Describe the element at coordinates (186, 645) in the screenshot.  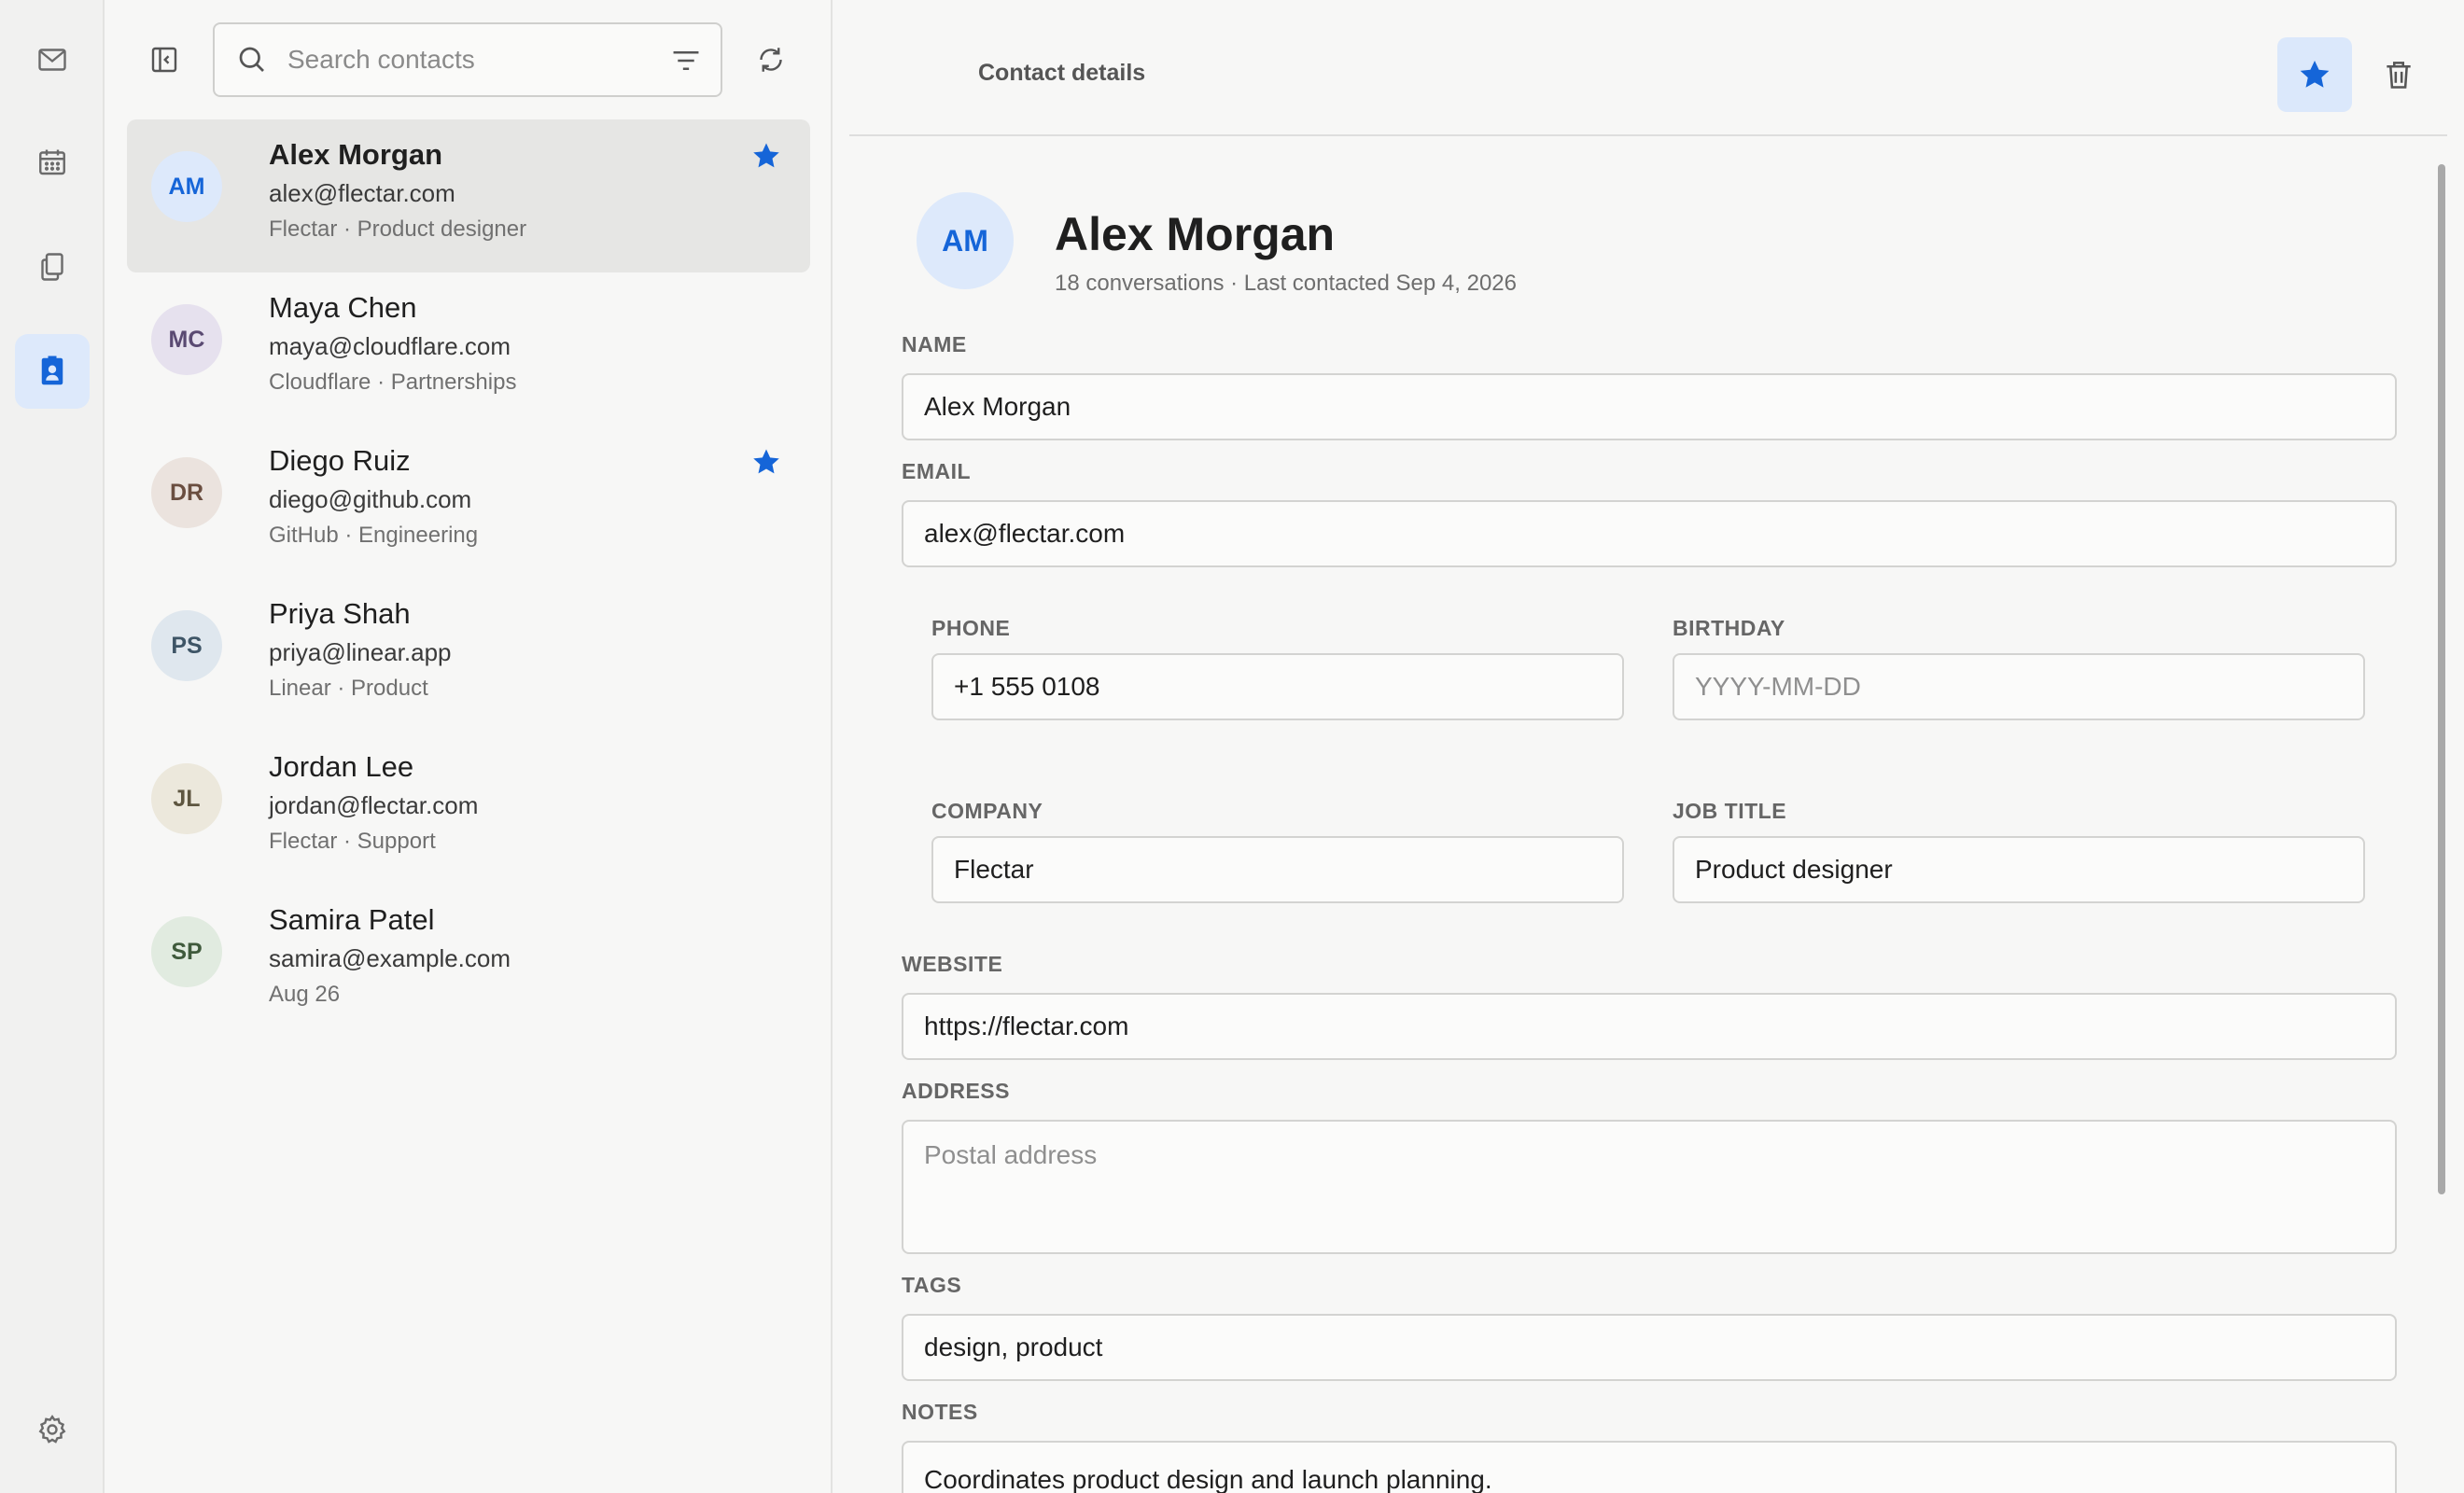
I see `avatar: PS` at that location.